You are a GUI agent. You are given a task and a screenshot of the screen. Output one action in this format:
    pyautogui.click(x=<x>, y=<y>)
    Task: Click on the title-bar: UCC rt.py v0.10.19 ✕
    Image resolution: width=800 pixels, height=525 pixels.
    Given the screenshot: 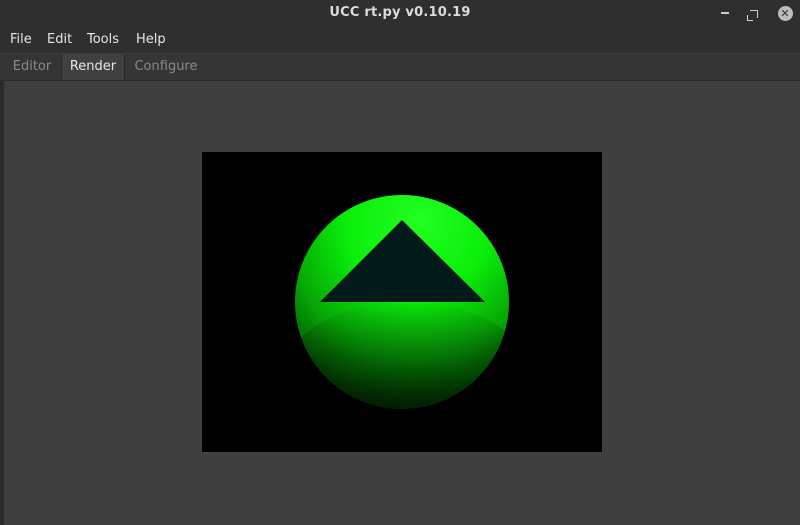 What is the action you would take?
    pyautogui.click(x=400, y=13)
    